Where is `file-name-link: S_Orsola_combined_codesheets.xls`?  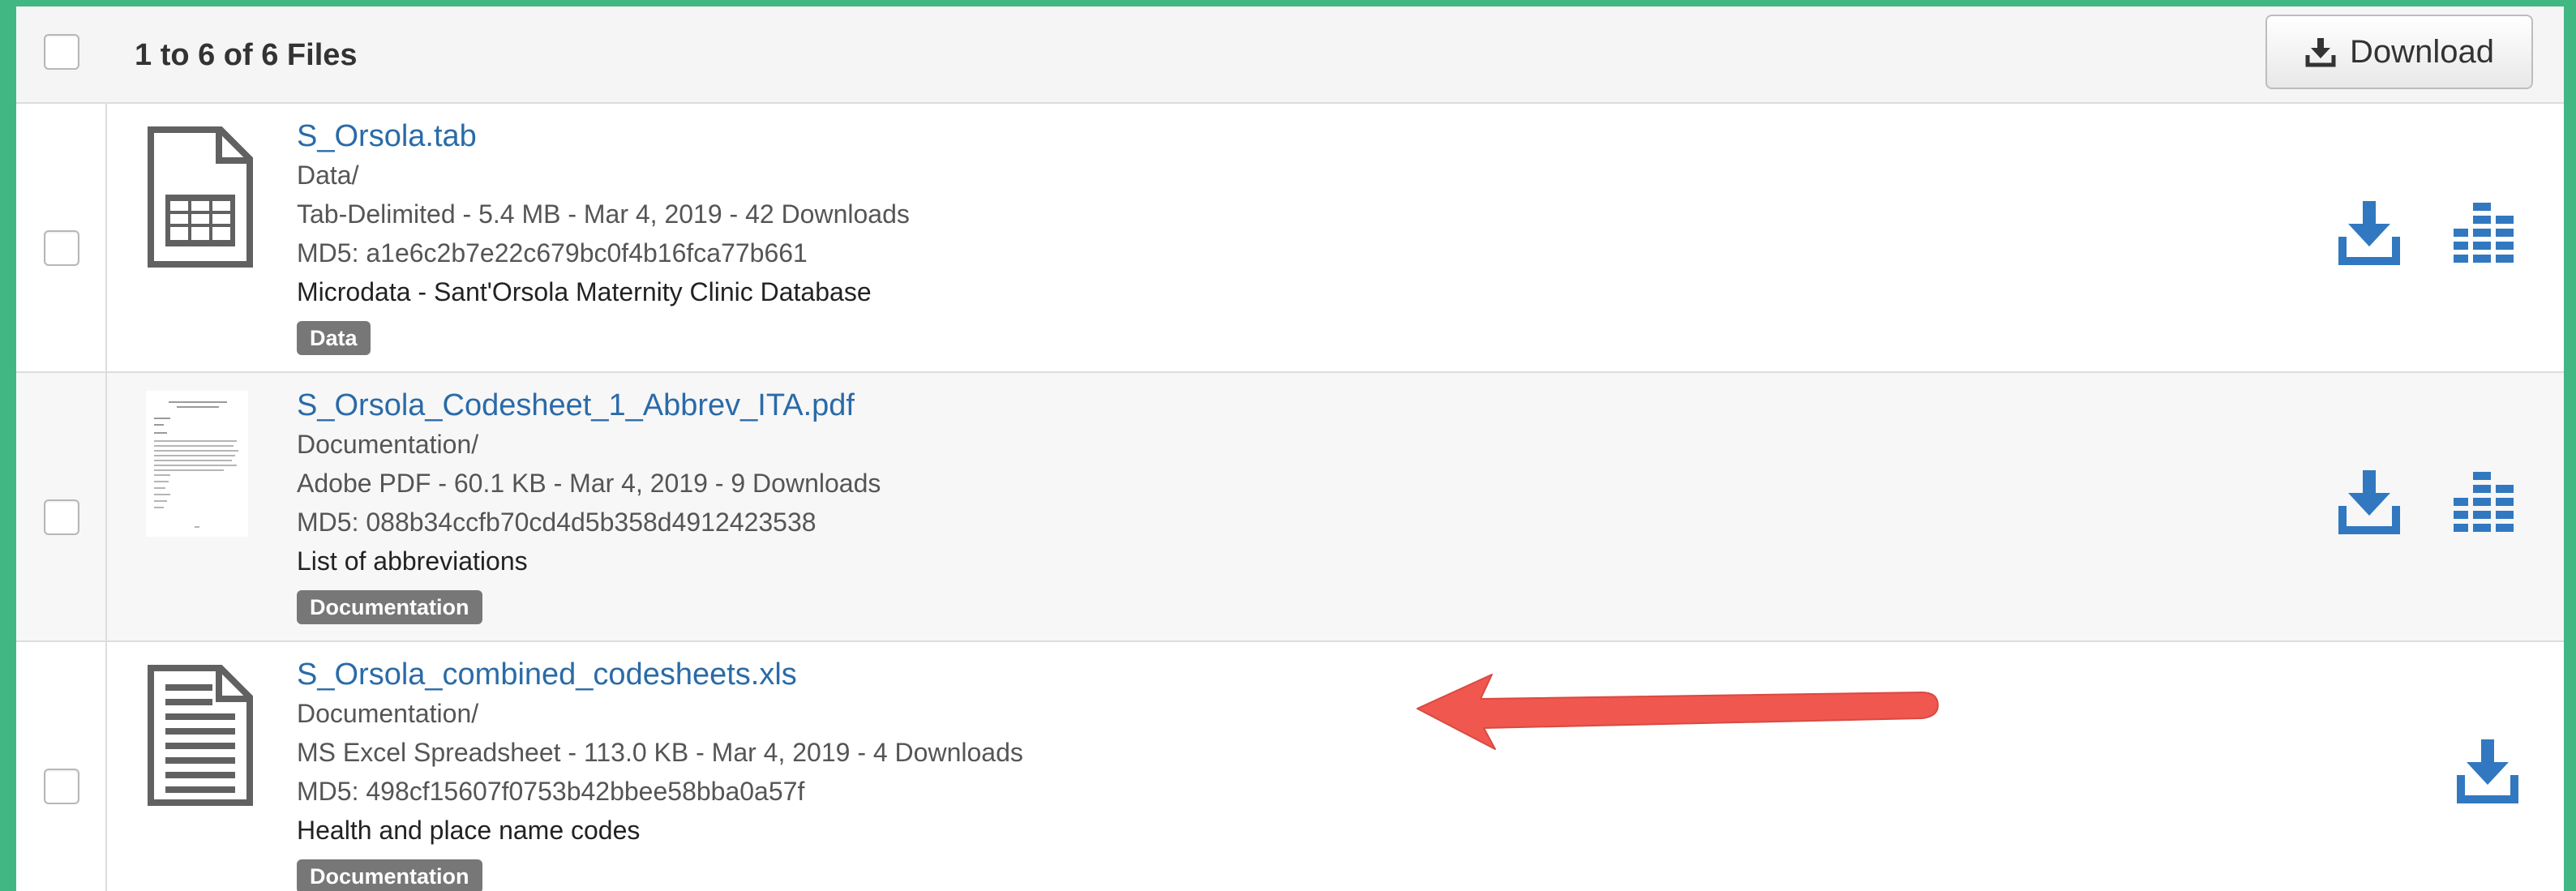 file-name-link: S_Orsola_combined_codesheets.xls is located at coordinates (660, 674).